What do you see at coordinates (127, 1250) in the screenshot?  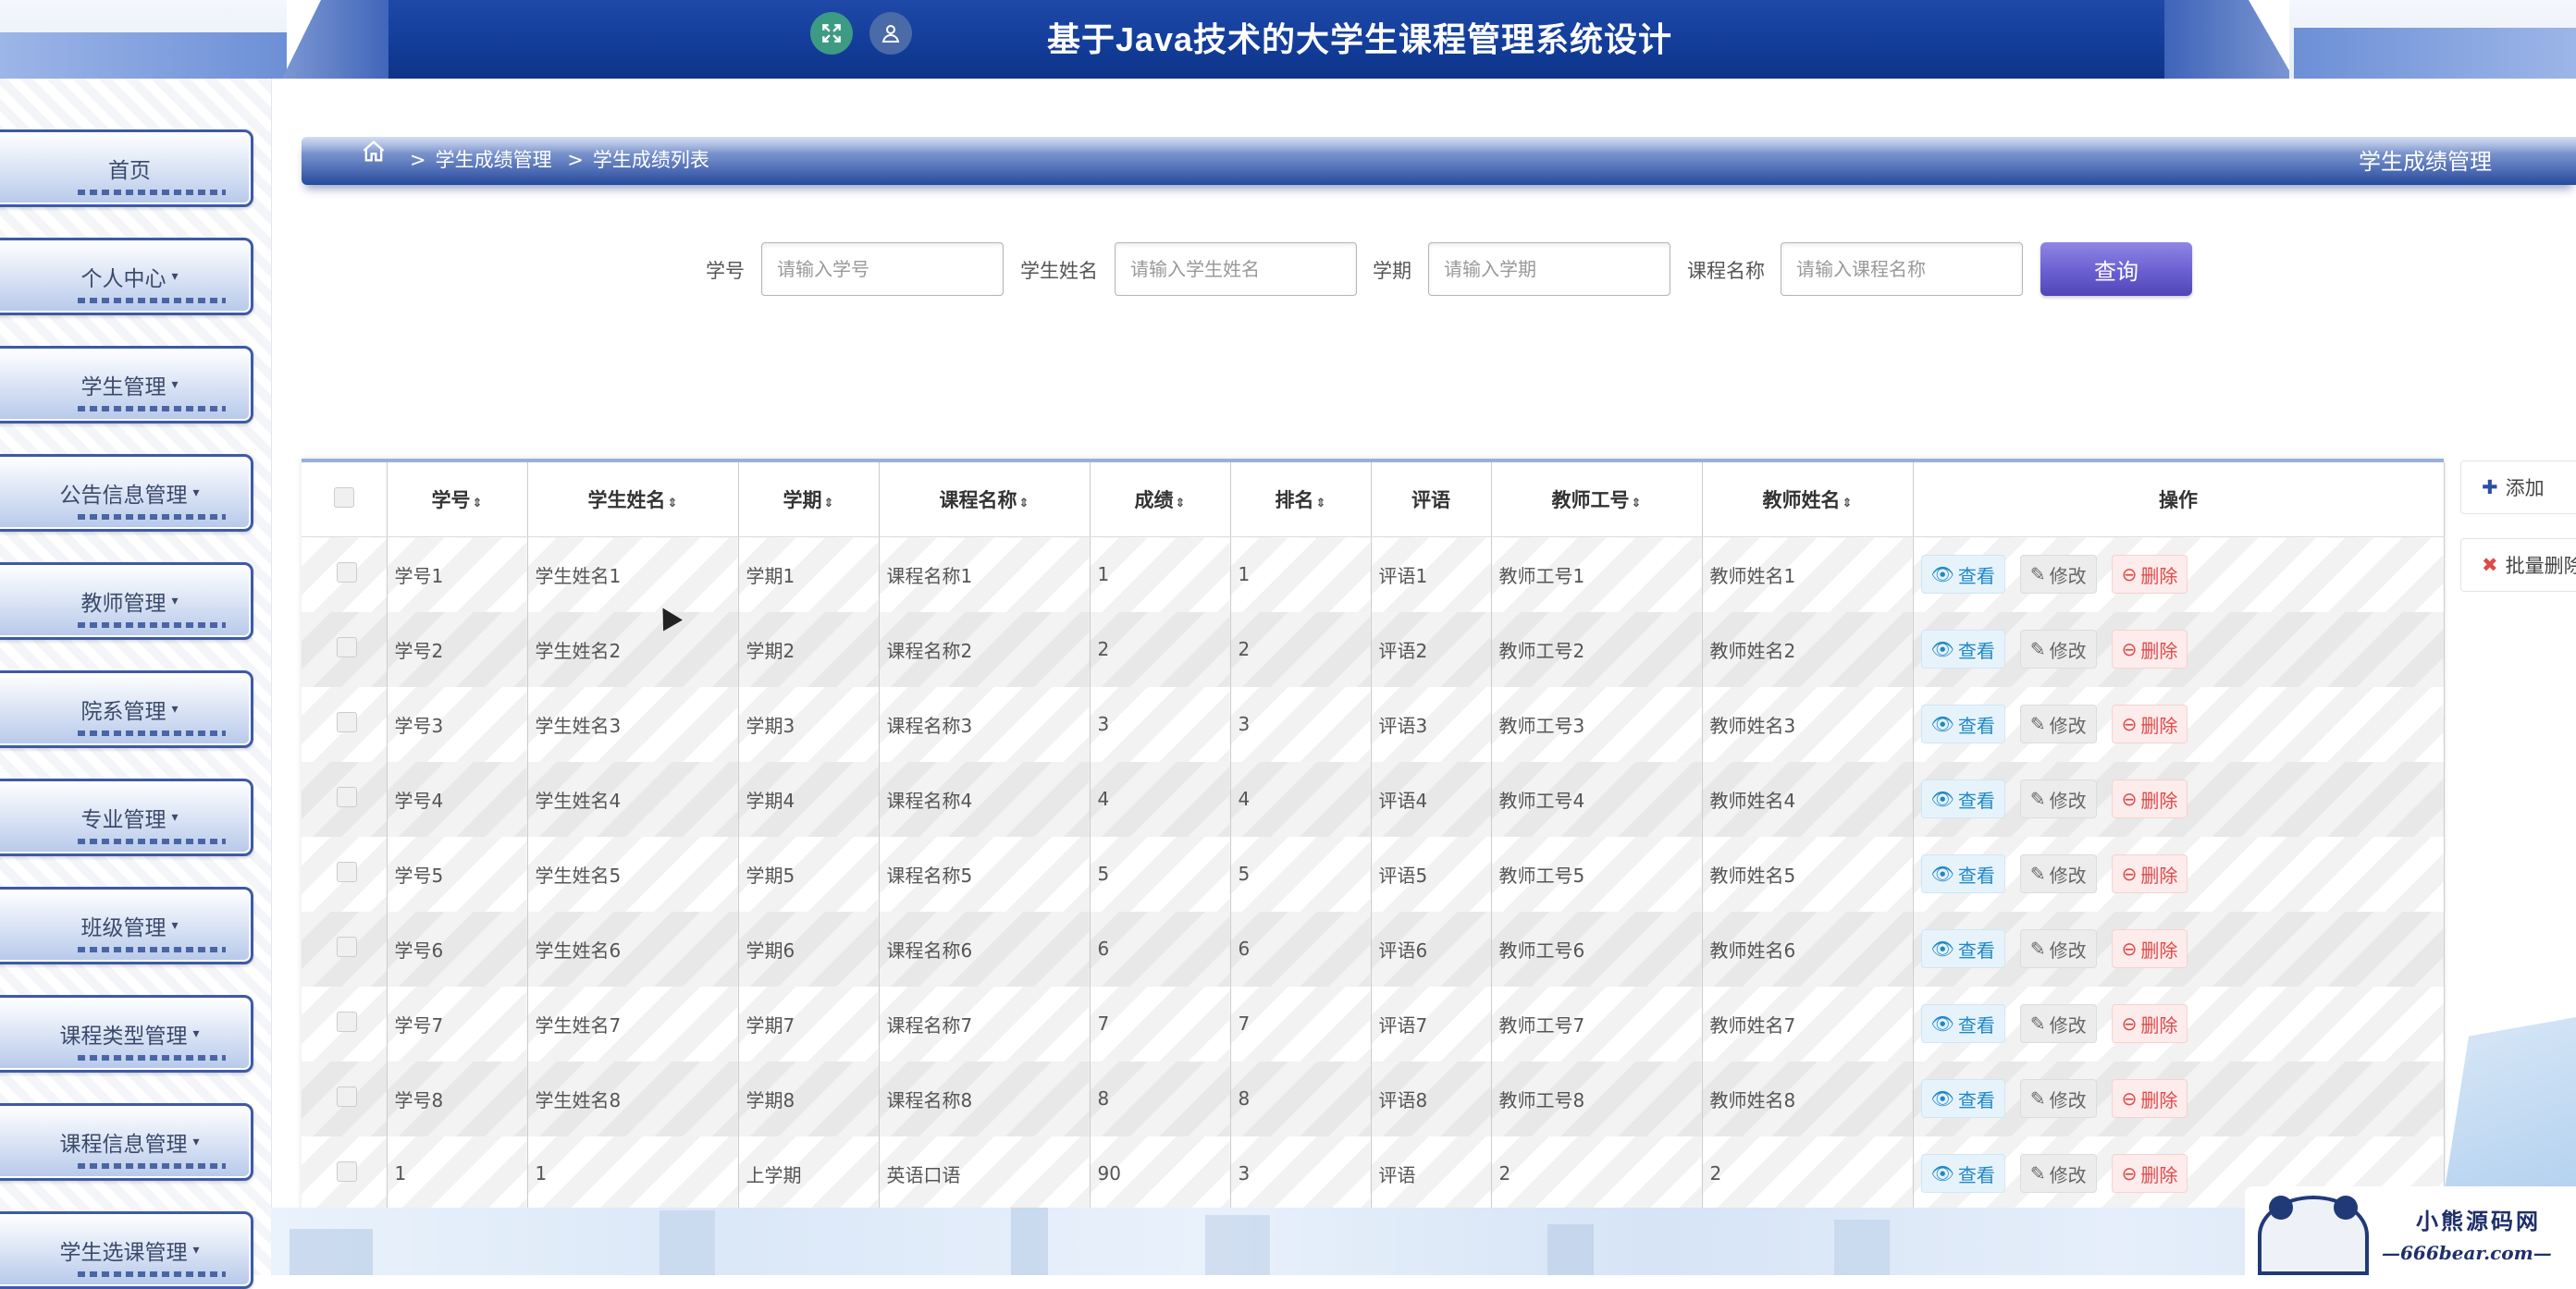 I see `sidebar-item-course-selection-management: 学生选课管理 ▾` at bounding box center [127, 1250].